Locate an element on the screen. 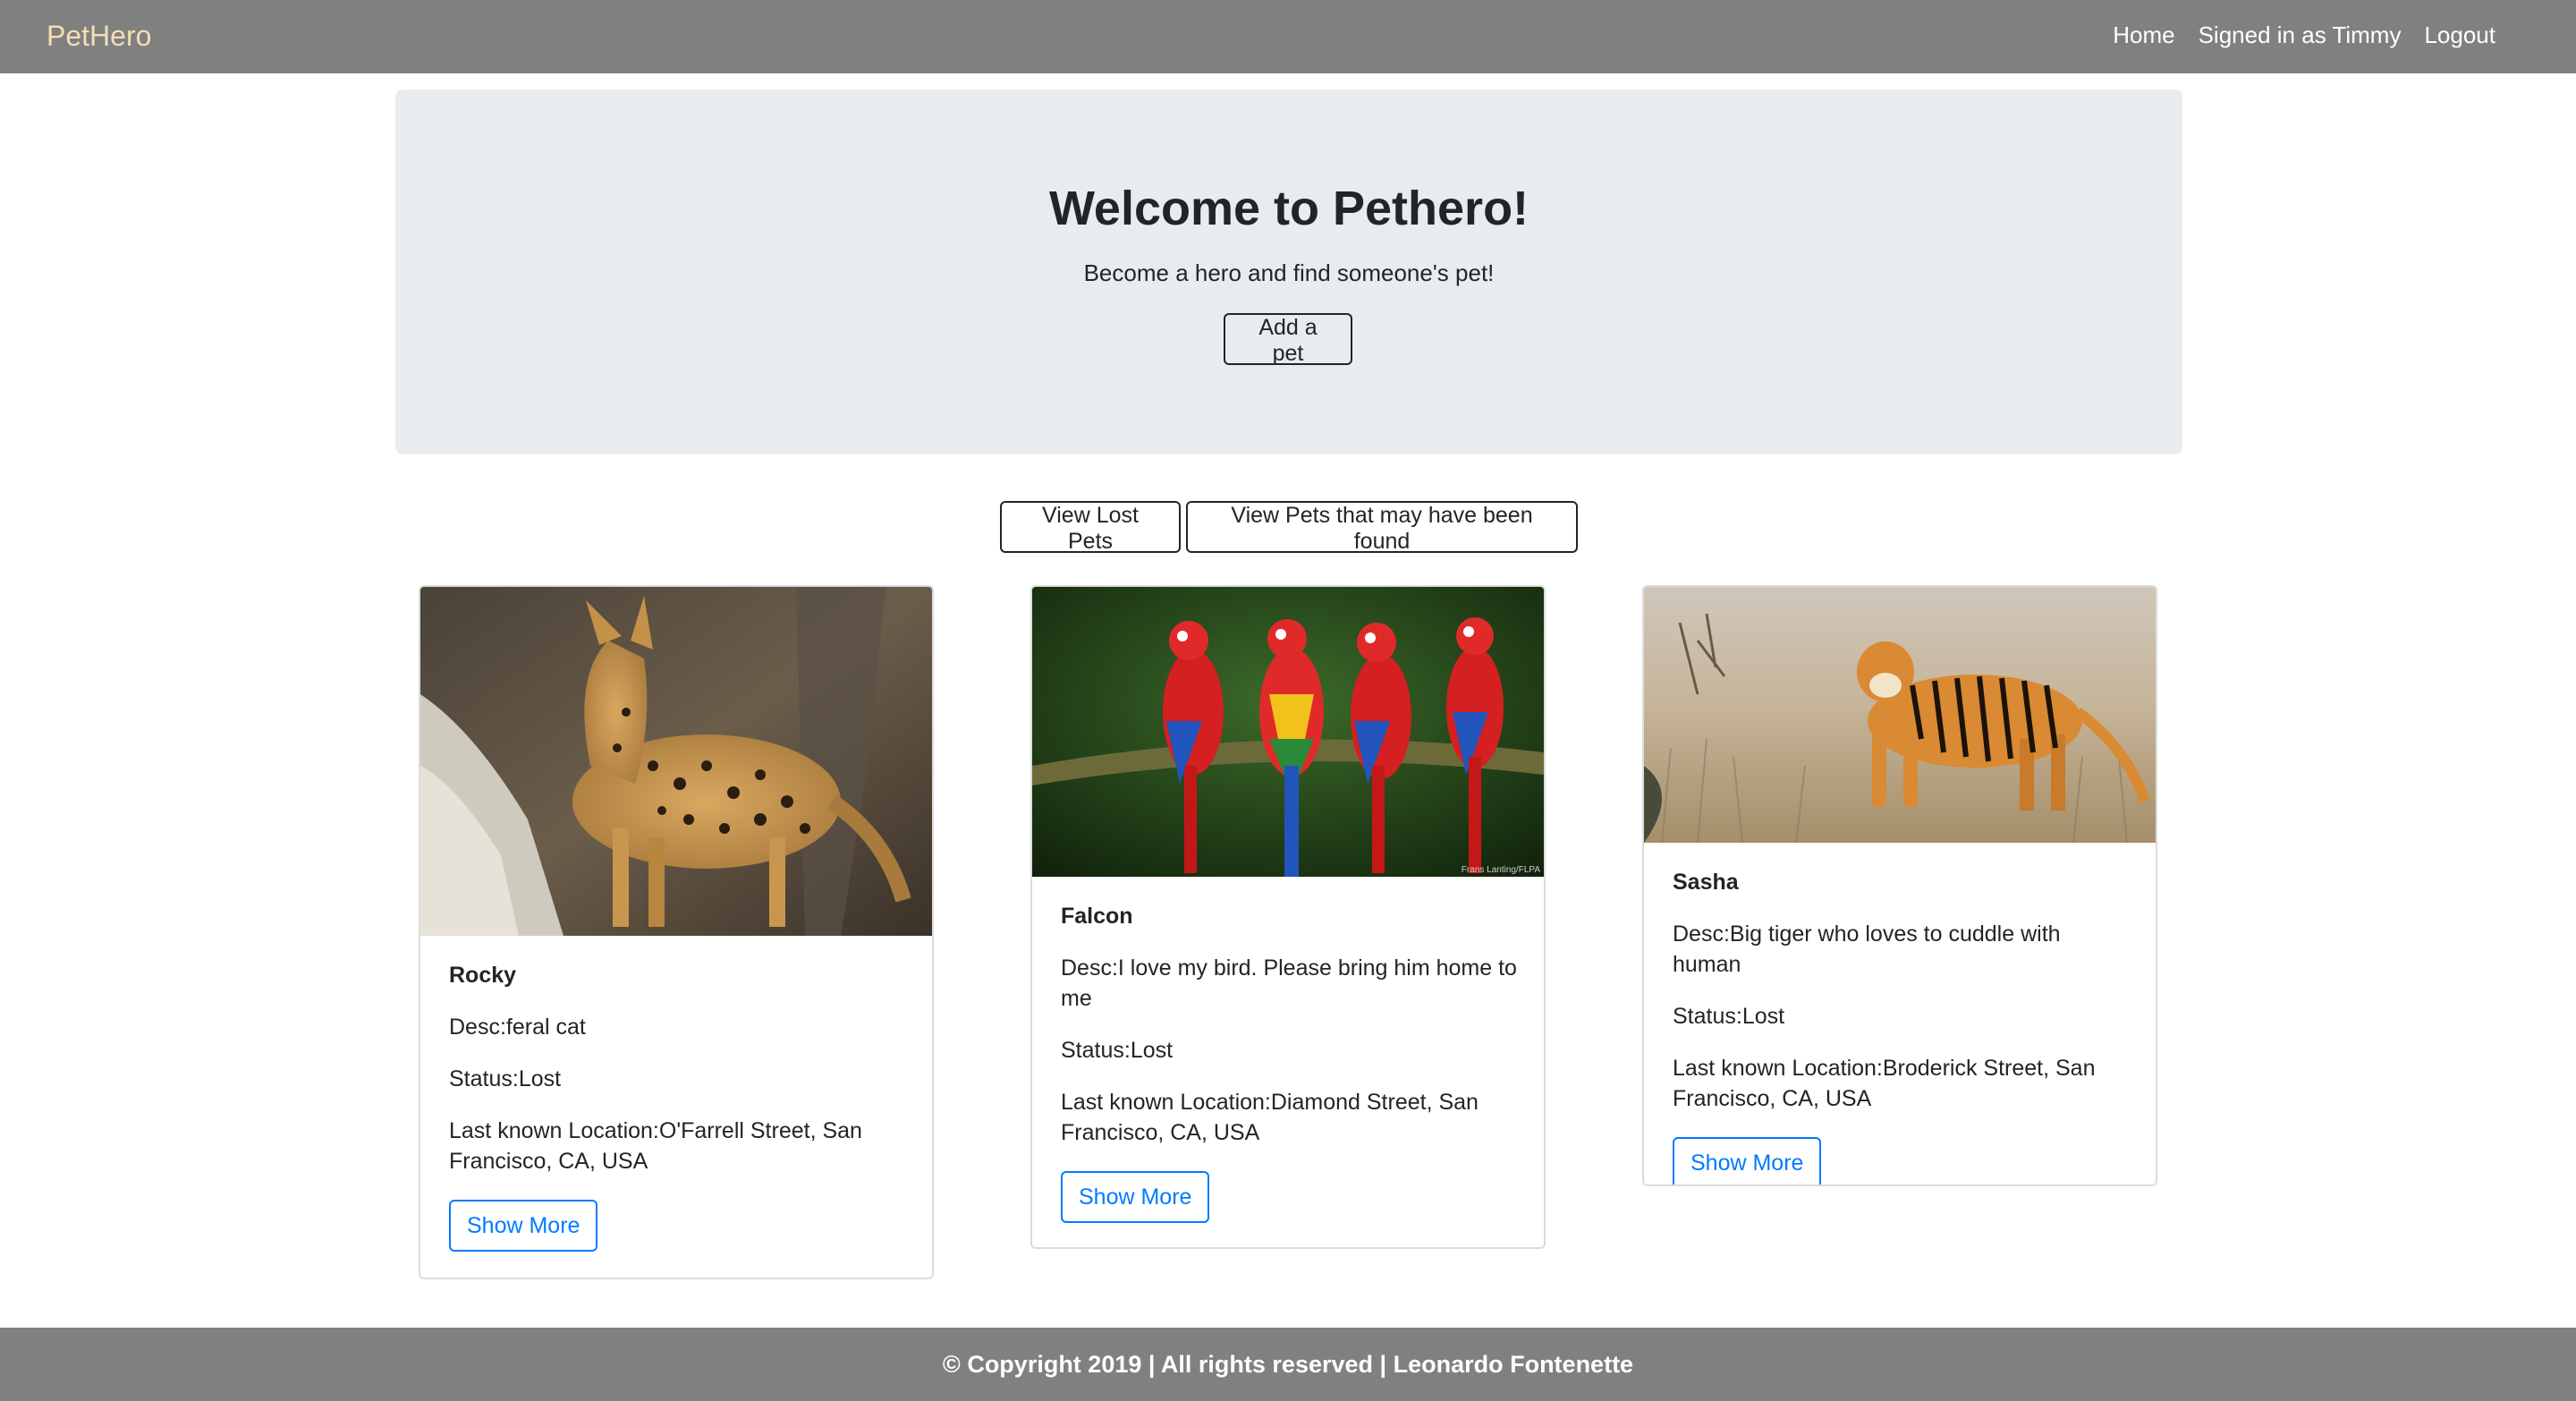 This screenshot has width=2576, height=1401. view-found-pets-button: View Pets that may have been found is located at coordinates (1382, 527).